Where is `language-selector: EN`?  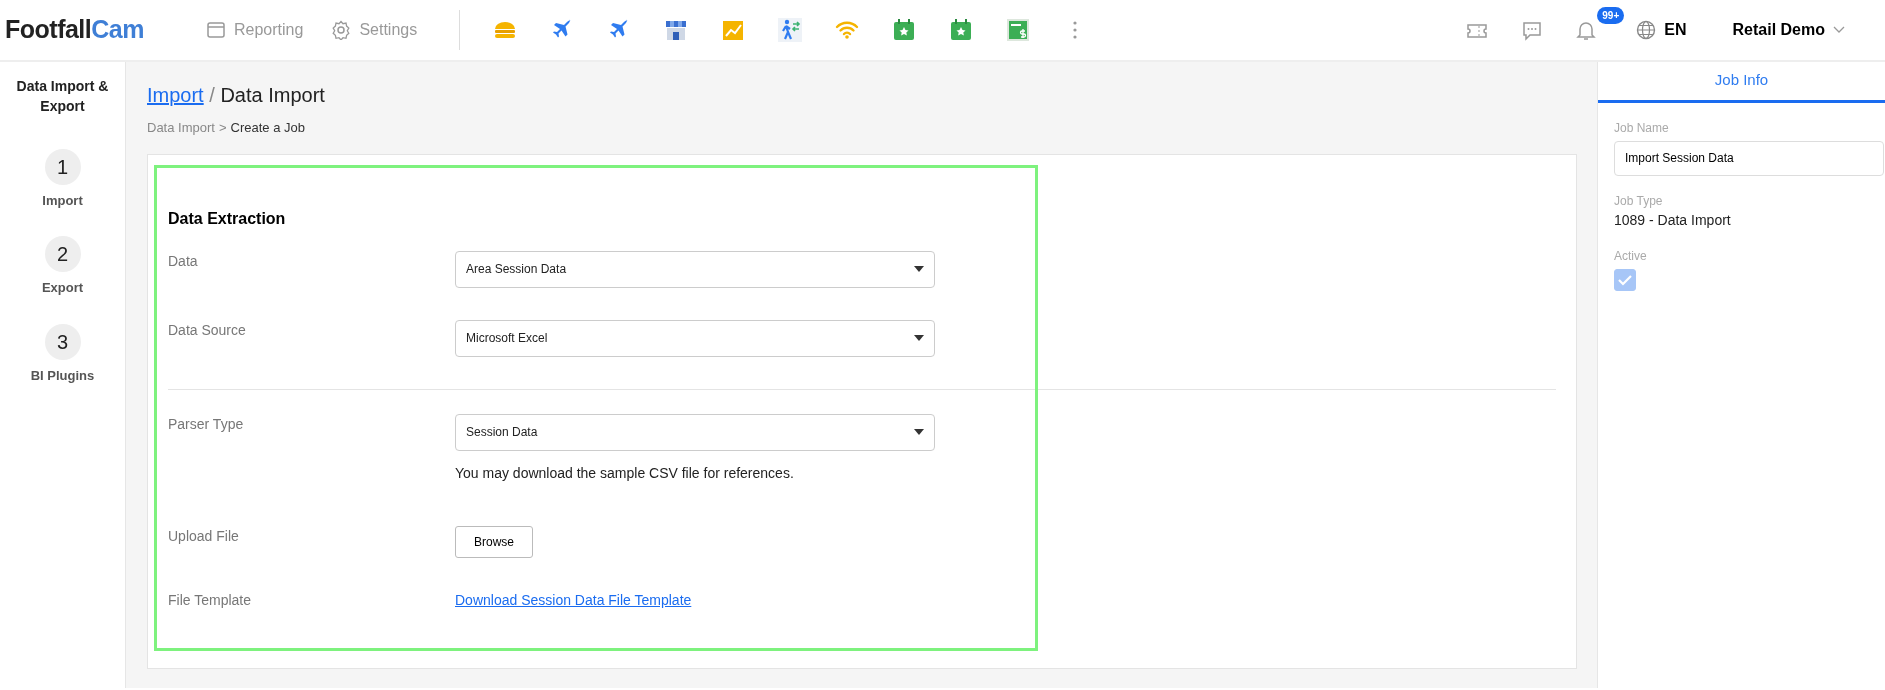
language-selector: EN is located at coordinates (1661, 30).